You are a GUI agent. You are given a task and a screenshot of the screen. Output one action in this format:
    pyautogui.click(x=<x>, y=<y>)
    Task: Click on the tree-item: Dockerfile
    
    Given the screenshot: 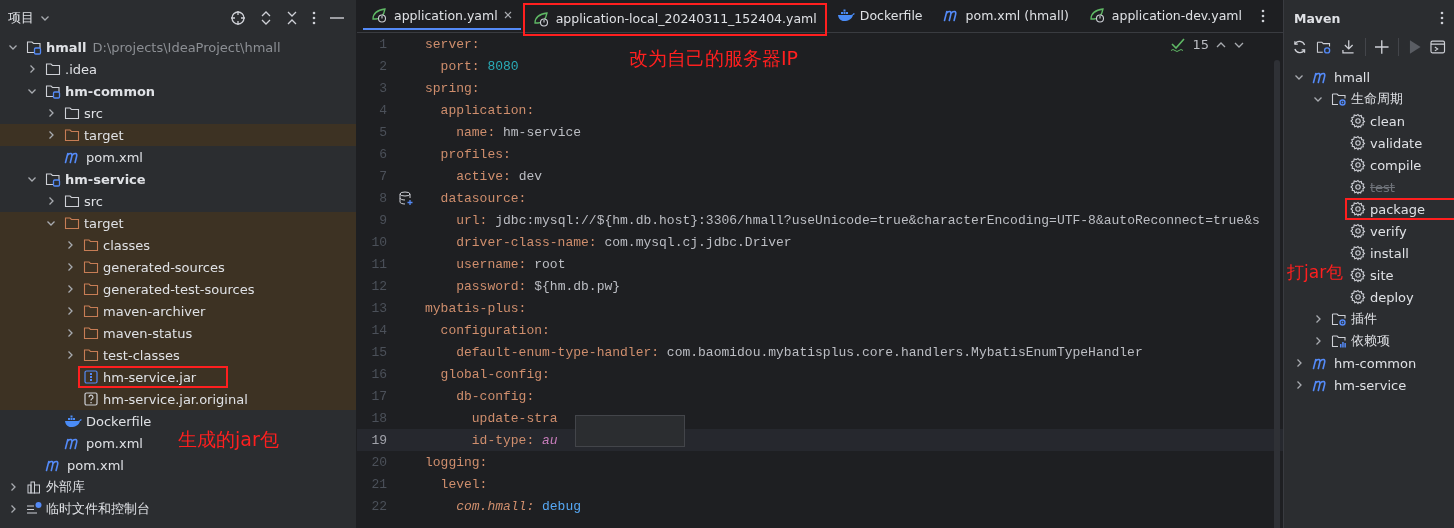 What is the action you would take?
    pyautogui.click(x=108, y=421)
    